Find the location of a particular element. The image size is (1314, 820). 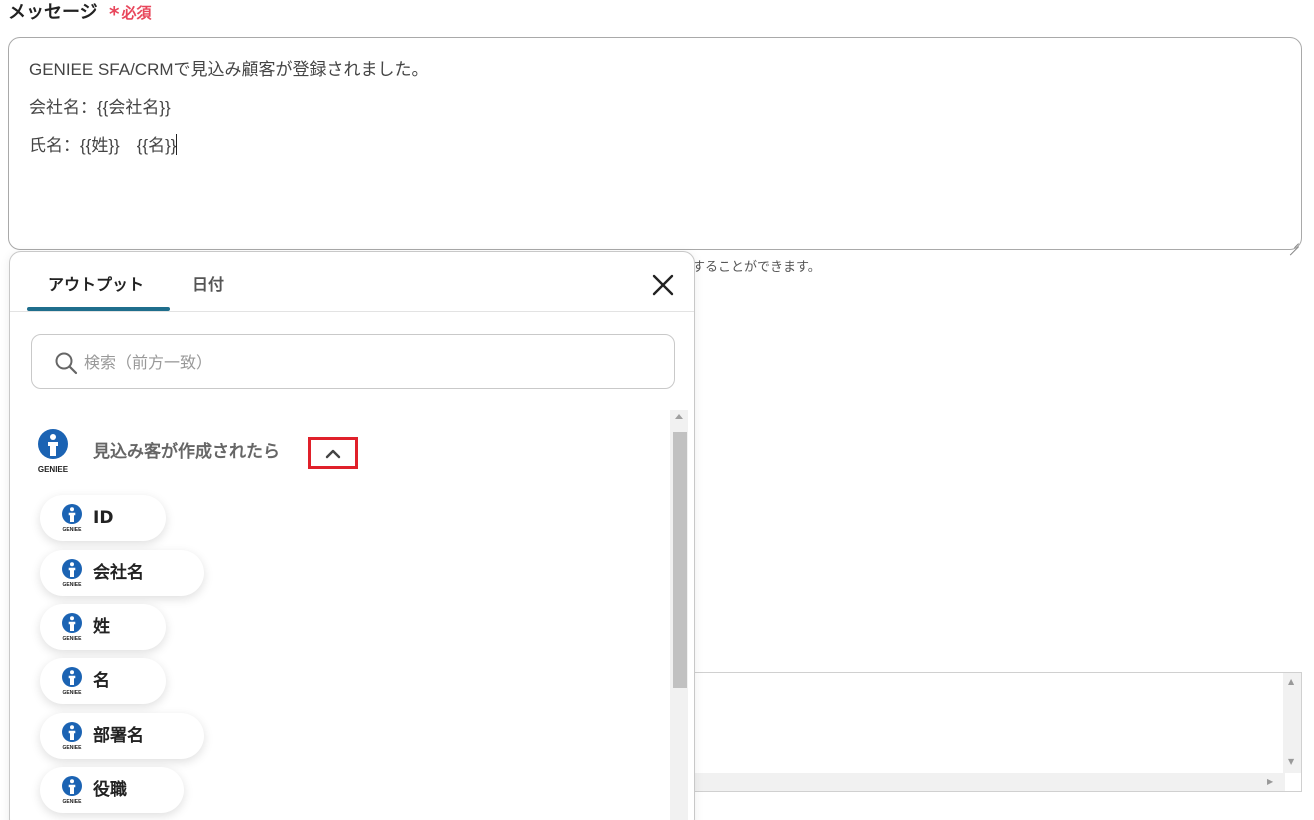

output-chip-label: 名 is located at coordinates (101, 681).